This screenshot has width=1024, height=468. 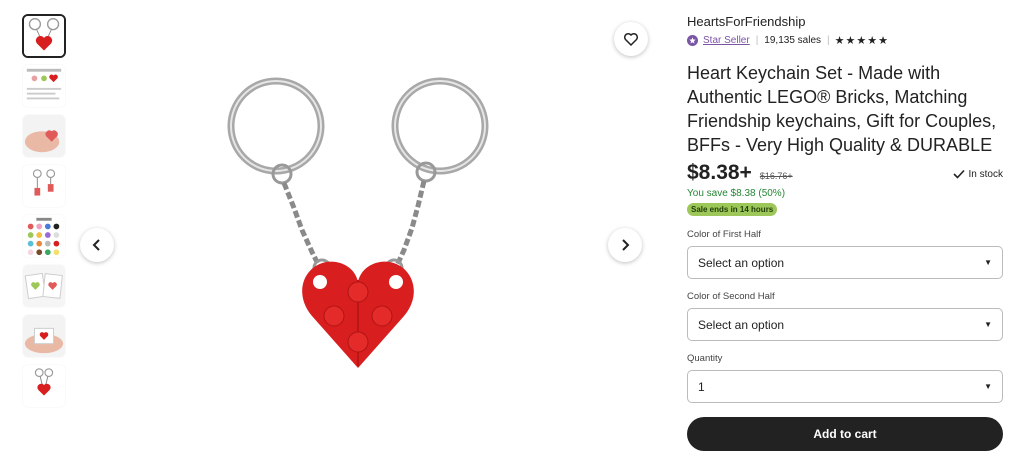 I want to click on sales-count: 19,135 sales, so click(x=793, y=40).